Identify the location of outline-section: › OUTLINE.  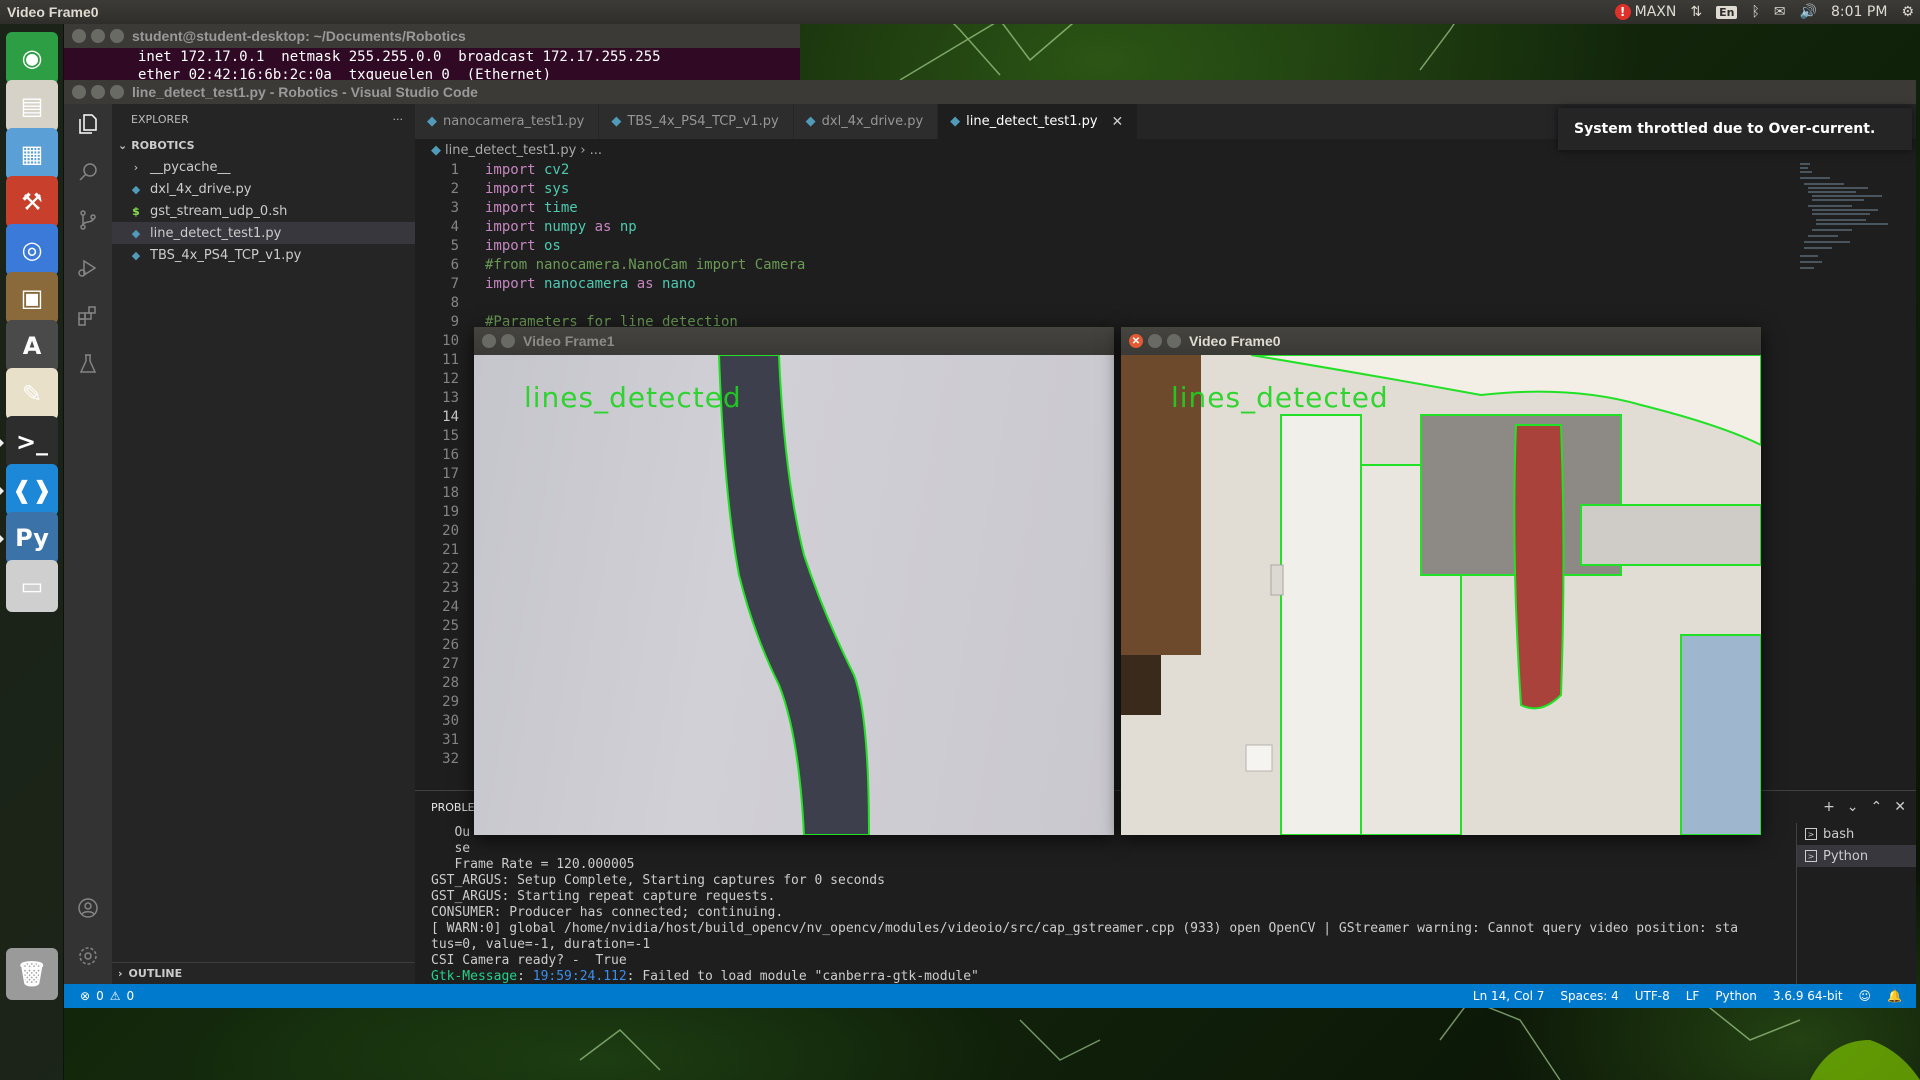
(263, 973).